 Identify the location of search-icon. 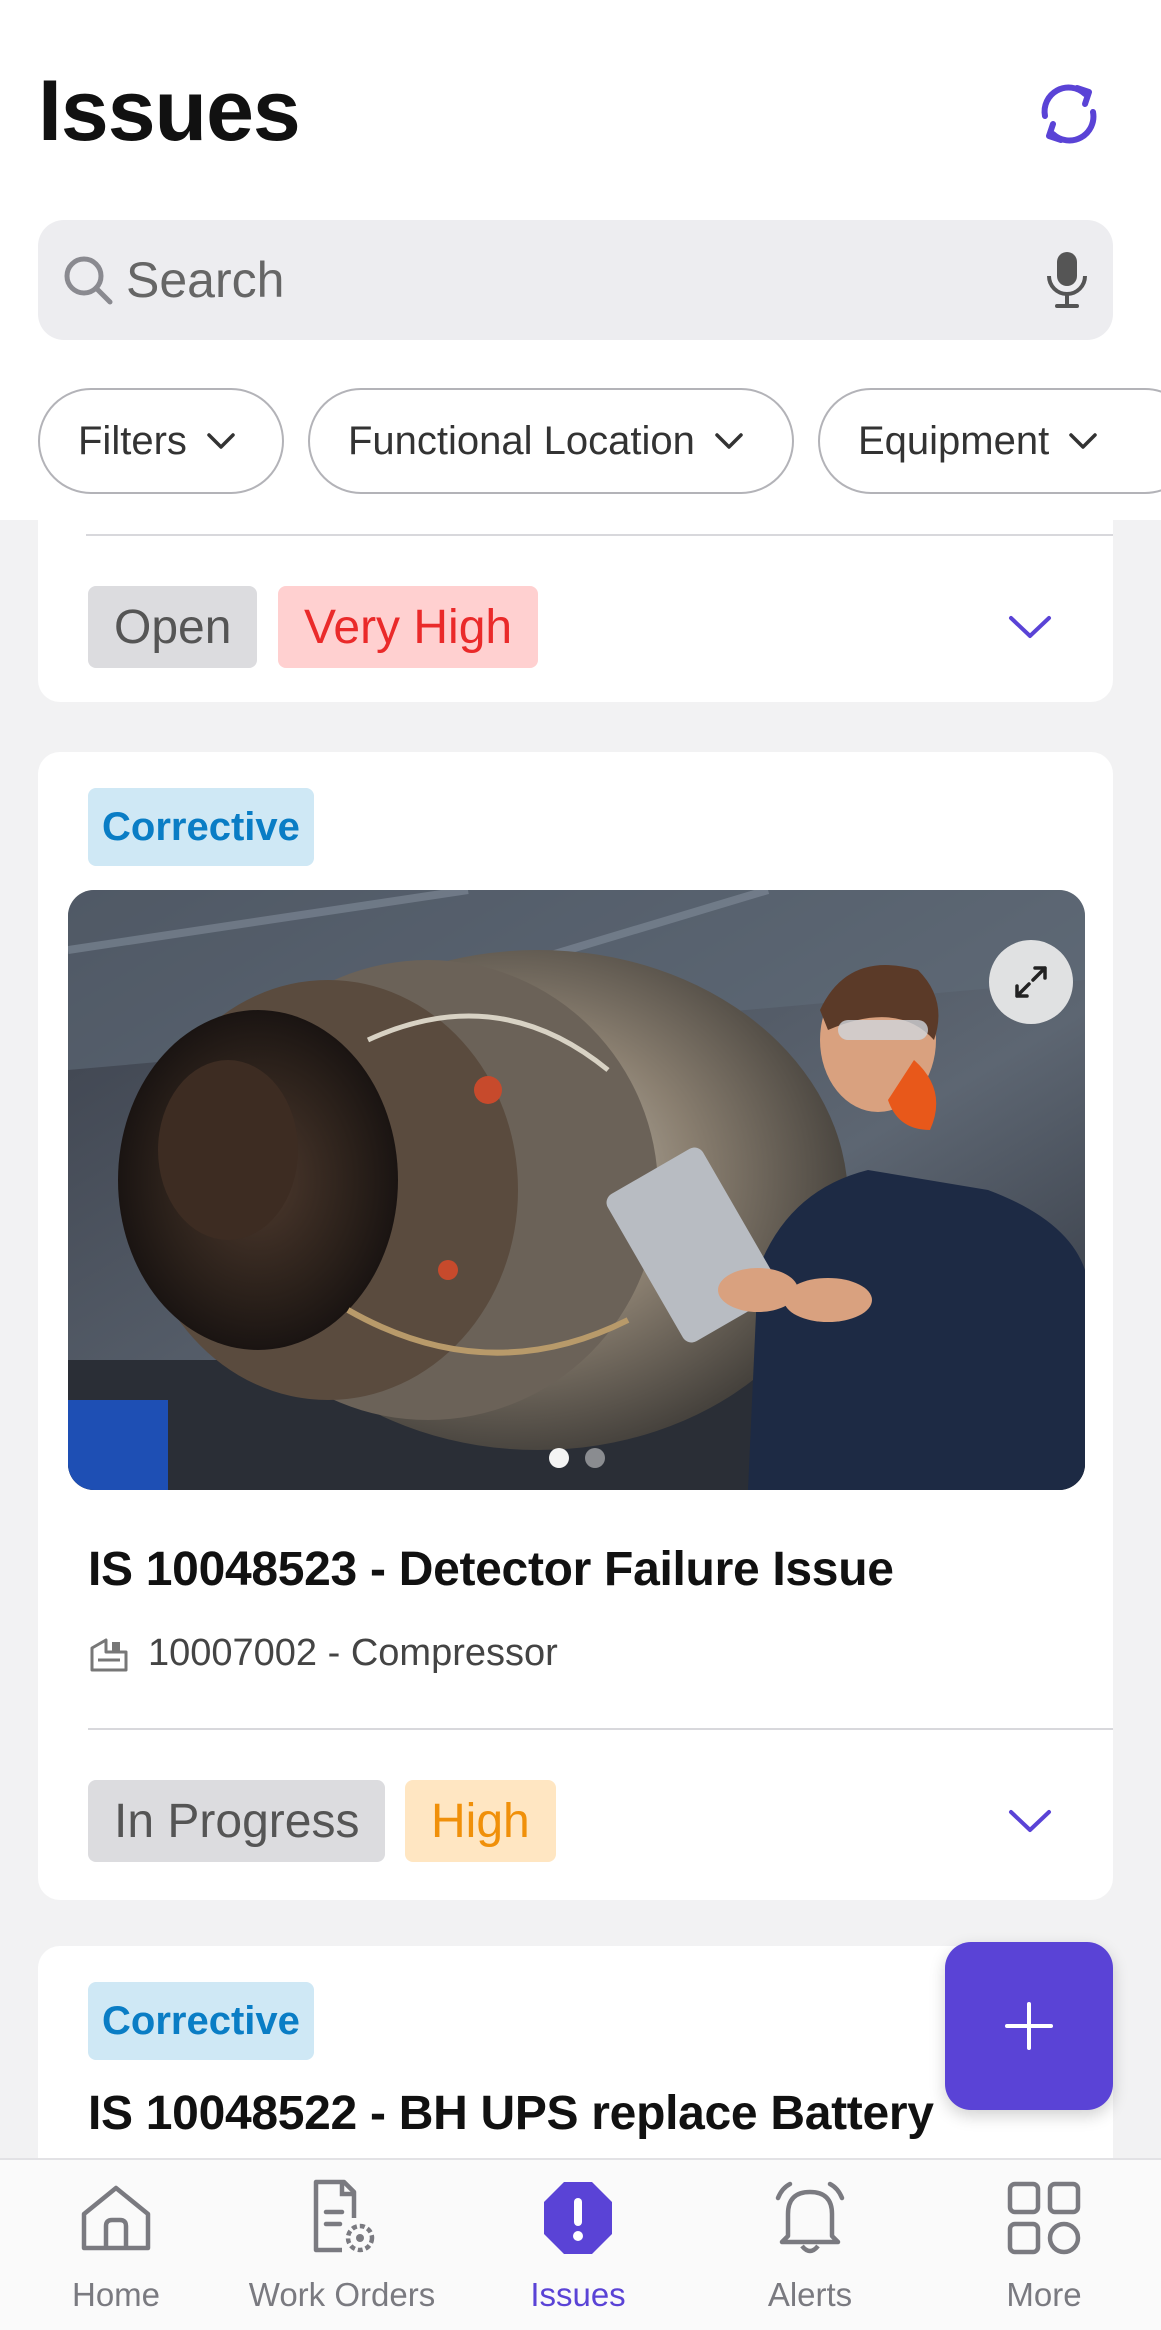
(88, 280).